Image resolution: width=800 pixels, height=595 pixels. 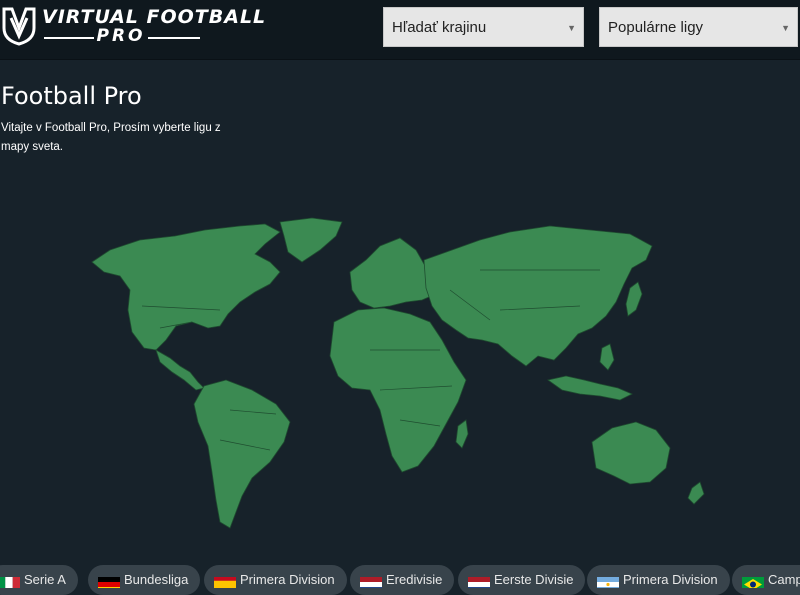 I want to click on logo-shield-icon, so click(x=19, y=26).